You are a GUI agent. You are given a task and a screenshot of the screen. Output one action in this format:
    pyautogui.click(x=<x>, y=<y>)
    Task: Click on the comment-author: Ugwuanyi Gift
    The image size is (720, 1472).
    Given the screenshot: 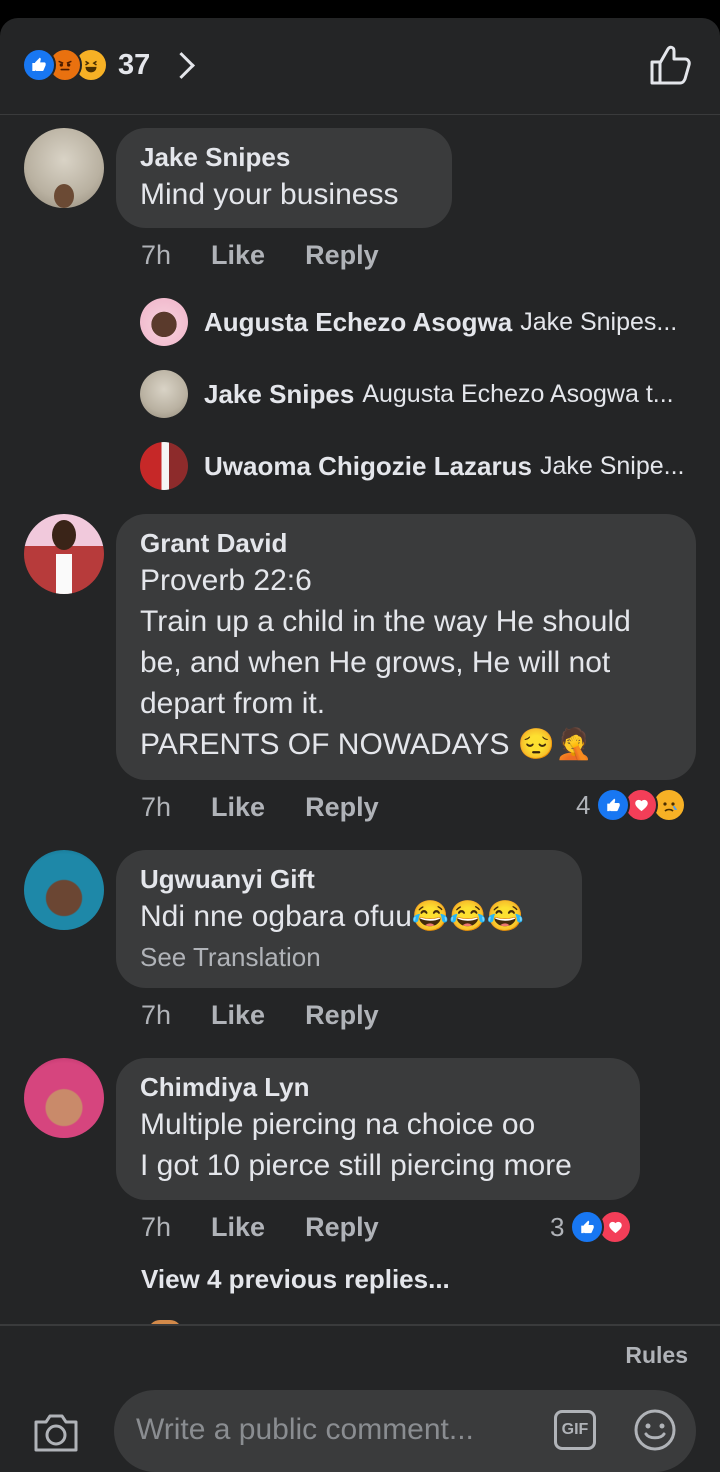 What is the action you would take?
    pyautogui.click(x=349, y=879)
    